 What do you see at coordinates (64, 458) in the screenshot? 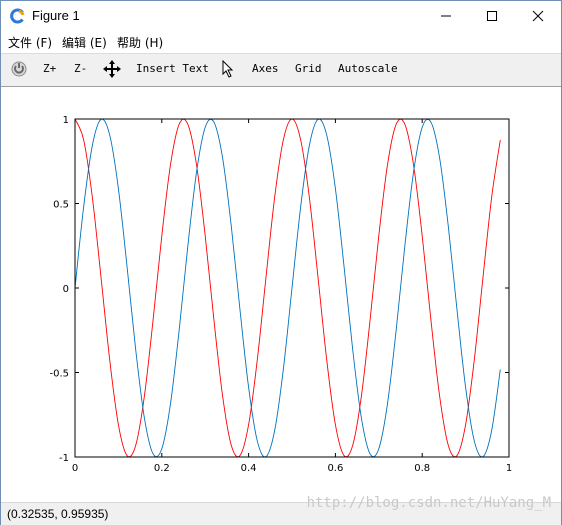
I see `y-tick-label: -1` at bounding box center [64, 458].